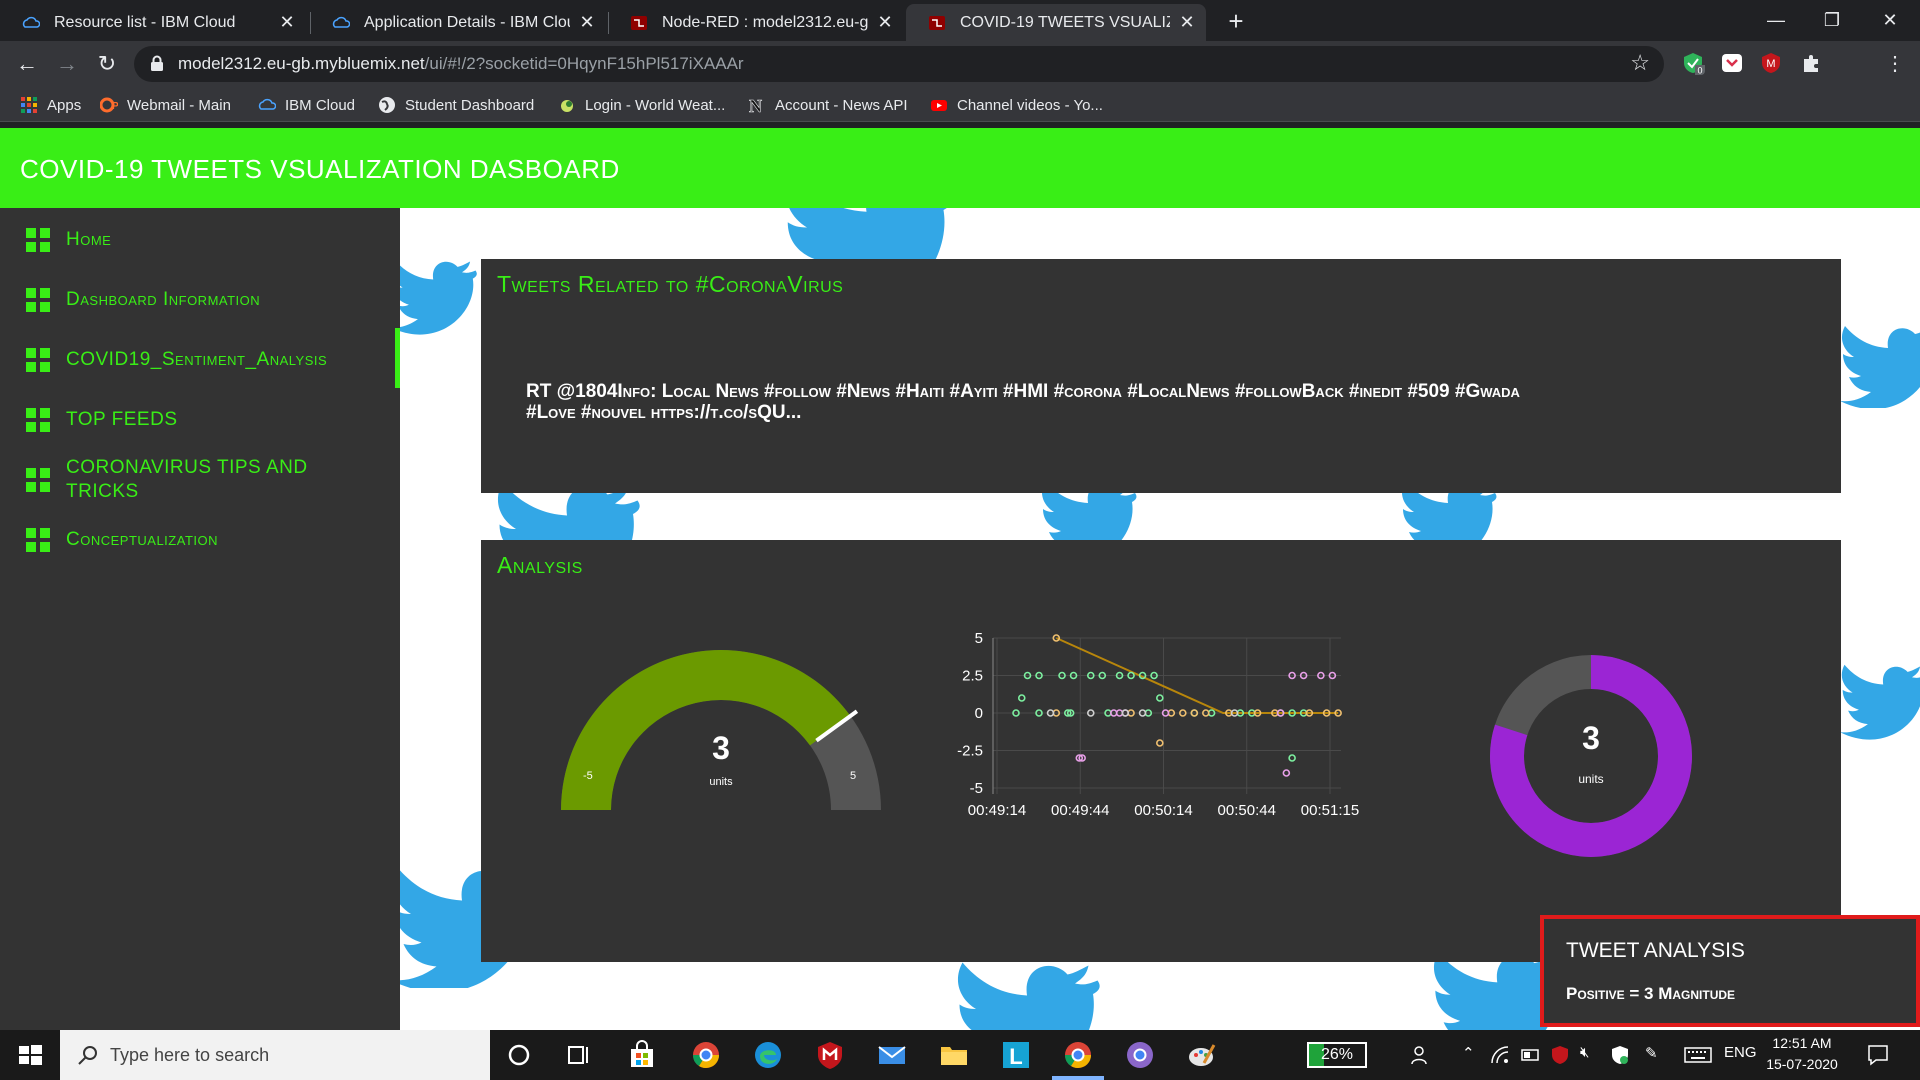  Describe the element at coordinates (1531, 1055) in the screenshot. I see `battery-tray-icon` at that location.